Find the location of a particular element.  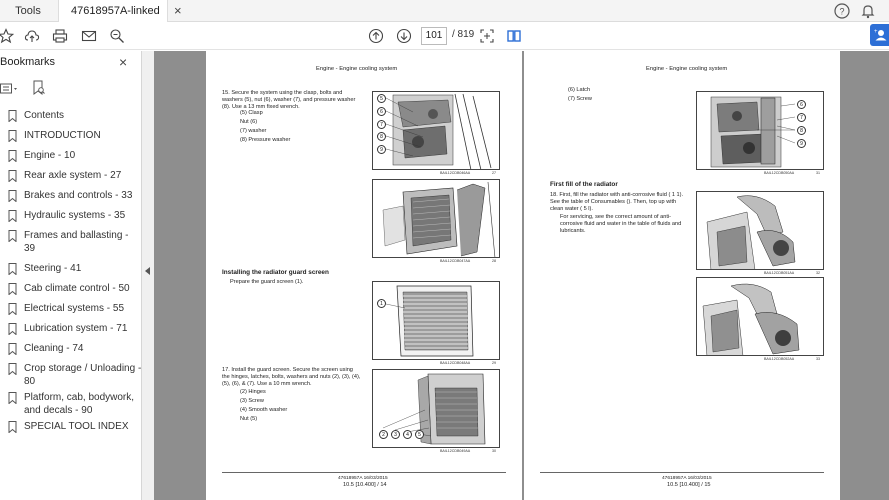

star-icon is located at coordinates (8, 36).